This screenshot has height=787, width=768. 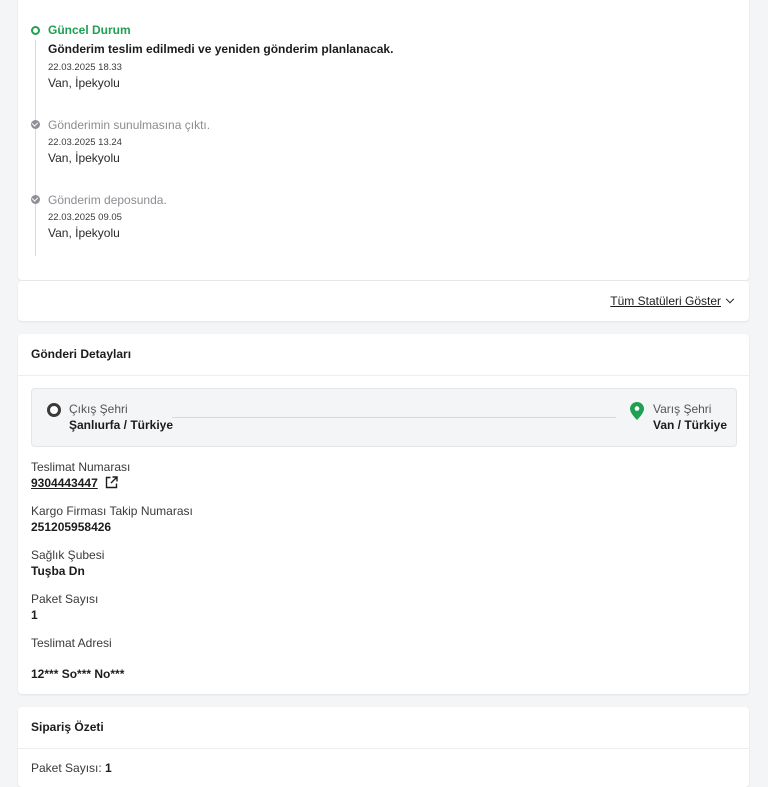 I want to click on show-all-statuses-link: Tüm Statüleri Göster, so click(x=672, y=301).